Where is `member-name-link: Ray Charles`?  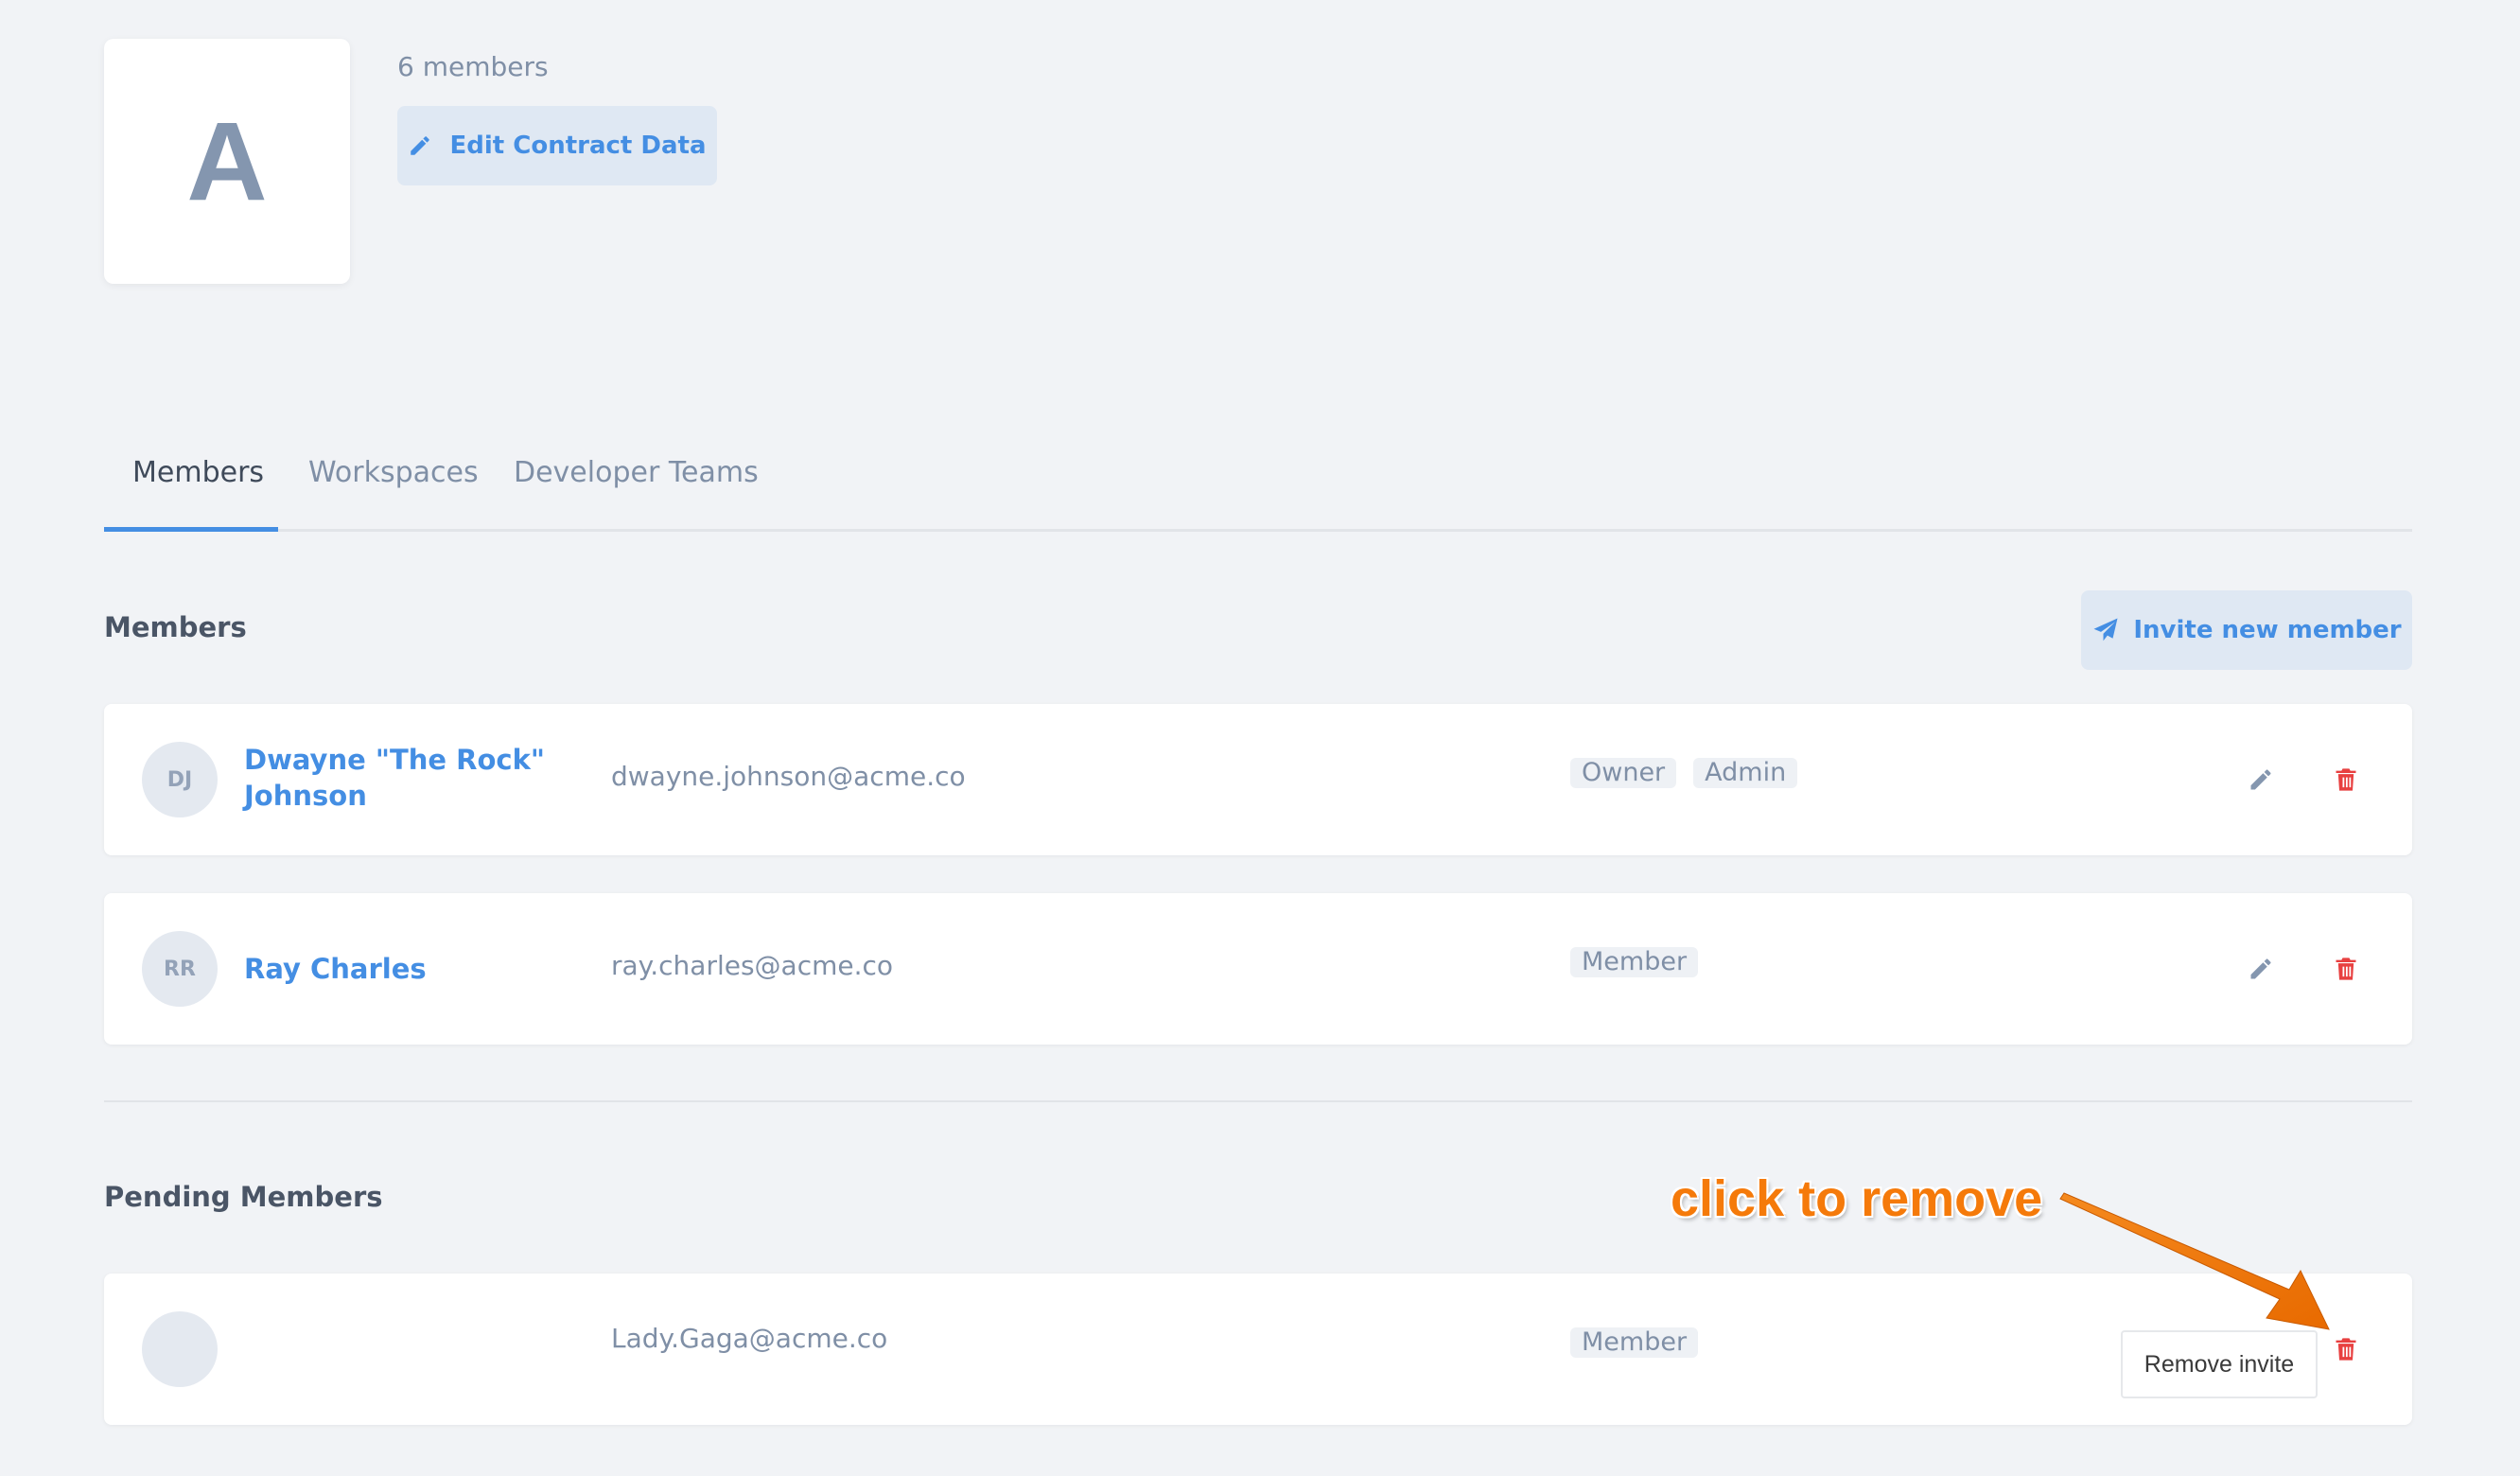 member-name-link: Ray Charles is located at coordinates (335, 969).